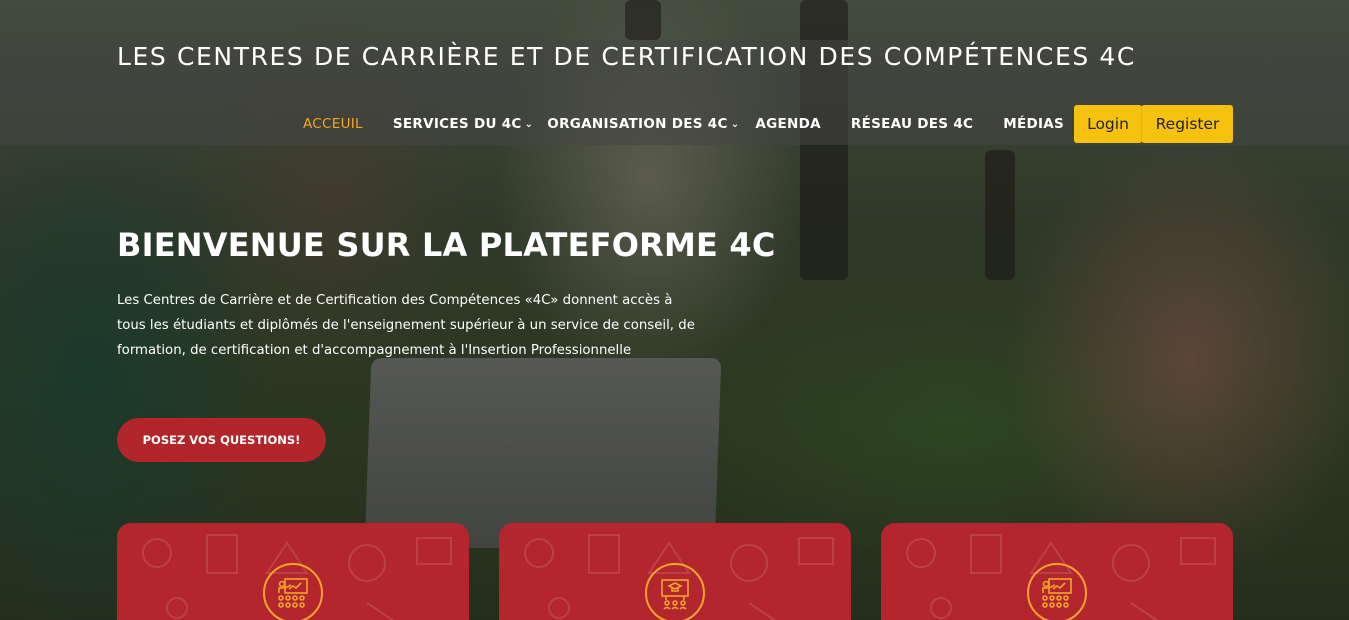  Describe the element at coordinates (446, 245) in the screenshot. I see `hero-title: BIENVENUE SUR LA PLATEFORME 4C` at that location.